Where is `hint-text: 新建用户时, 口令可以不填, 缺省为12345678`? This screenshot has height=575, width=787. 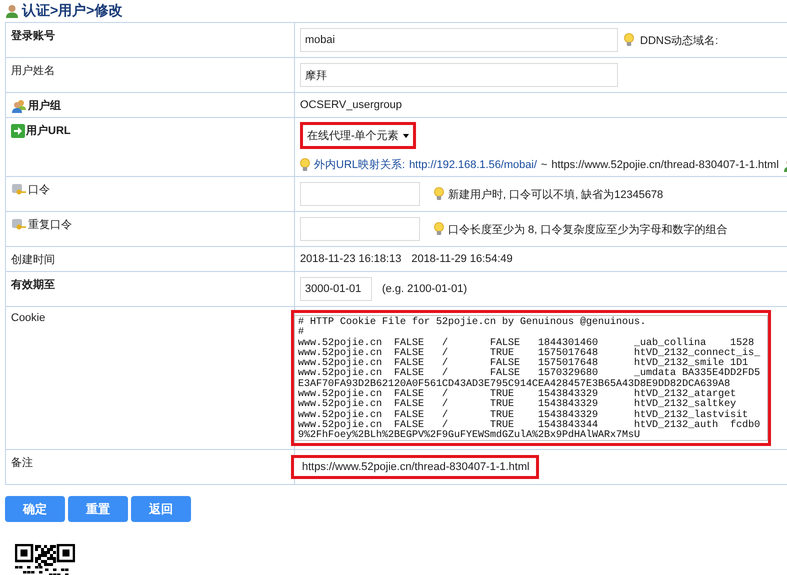
hint-text: 新建用户时, 口令可以不填, 缺省为12345678 is located at coordinates (556, 195).